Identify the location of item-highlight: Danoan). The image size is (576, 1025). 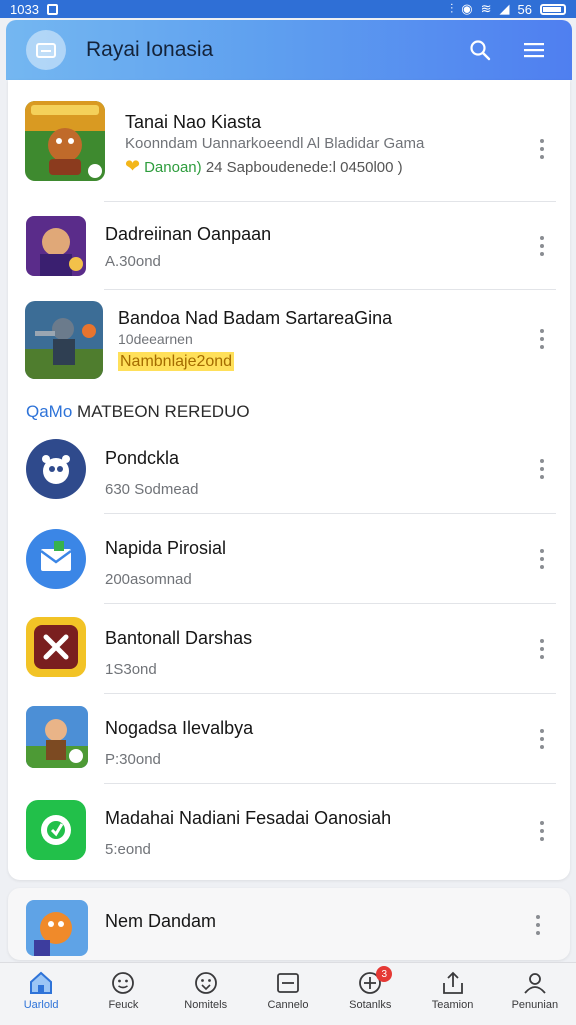
(173, 167).